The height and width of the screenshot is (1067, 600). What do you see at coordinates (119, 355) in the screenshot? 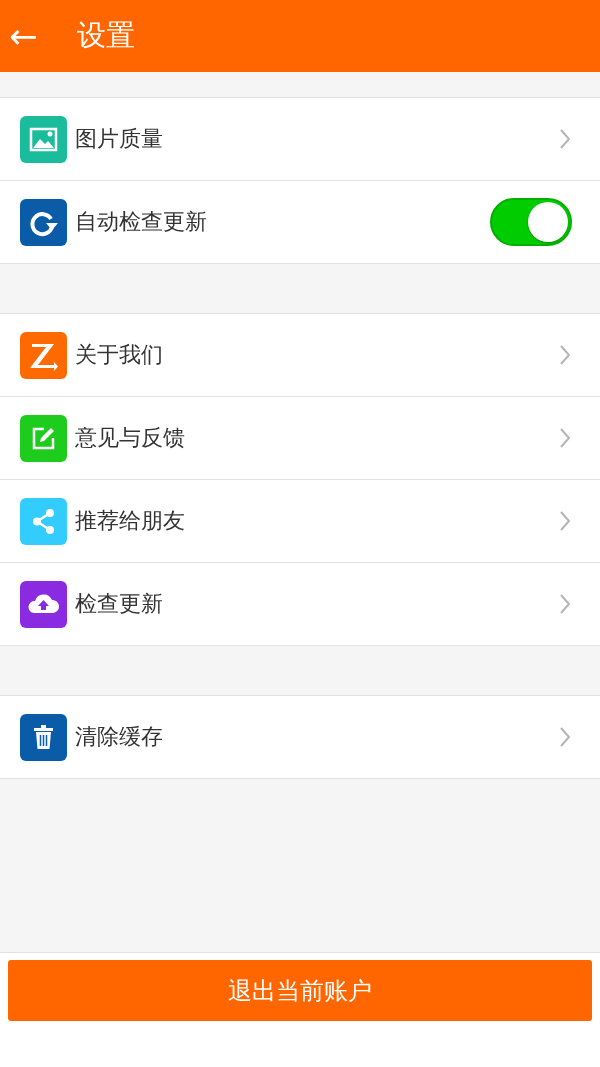
I see `row-label: 关于我们` at bounding box center [119, 355].